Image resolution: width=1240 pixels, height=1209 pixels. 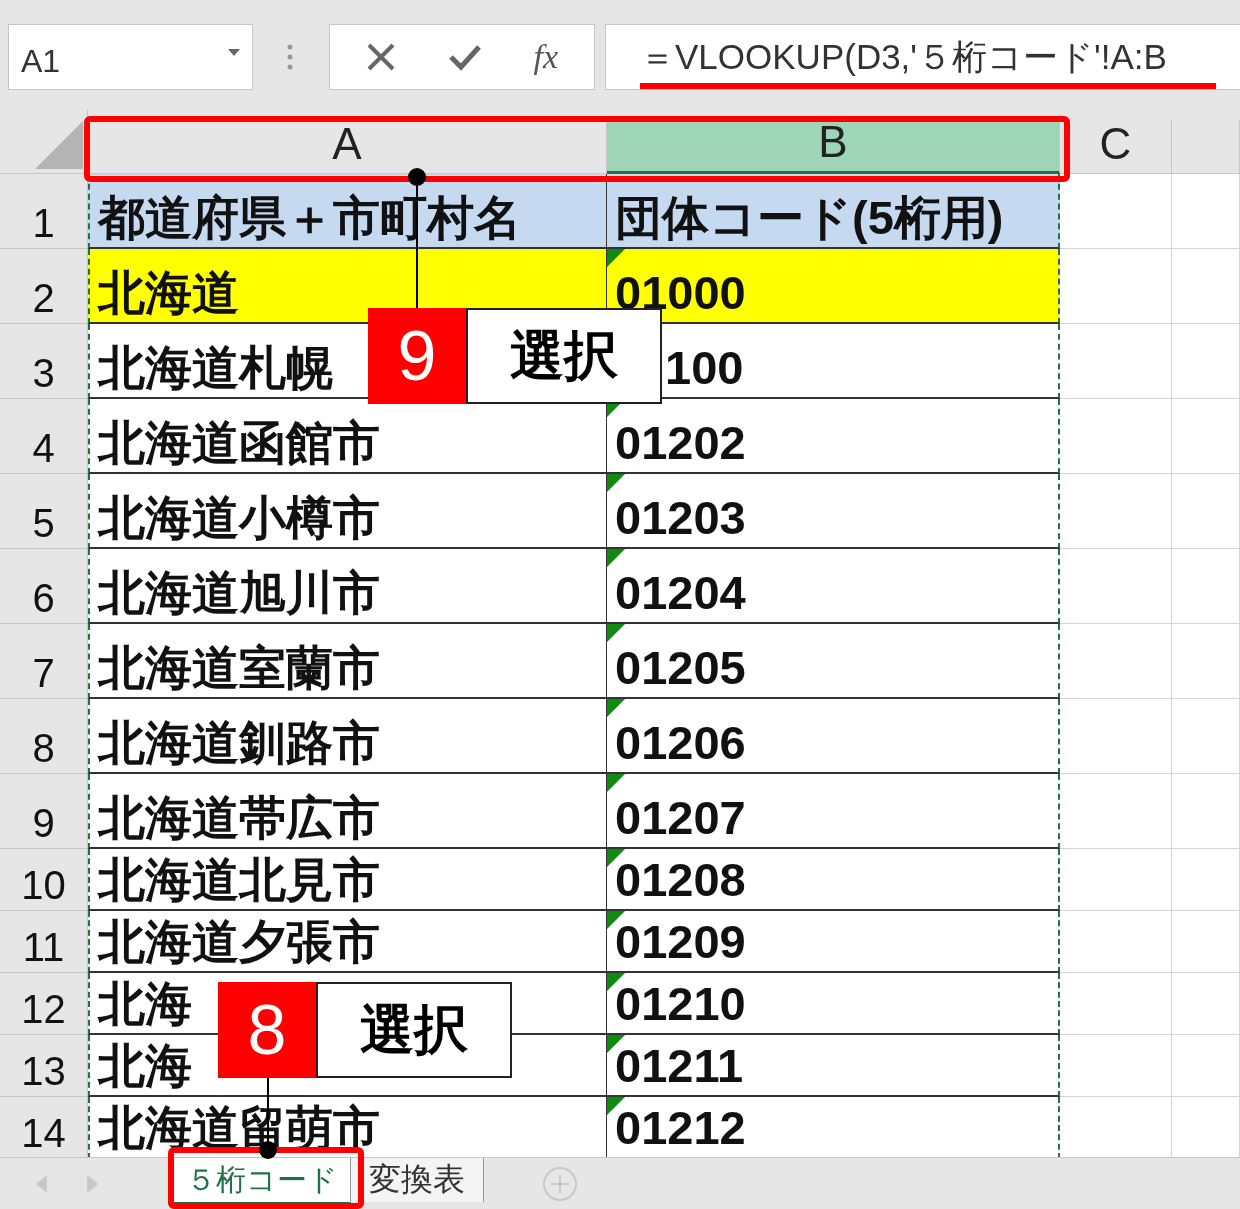 I want to click on sheet-tab: ５桁コード, so click(x=262, y=1181).